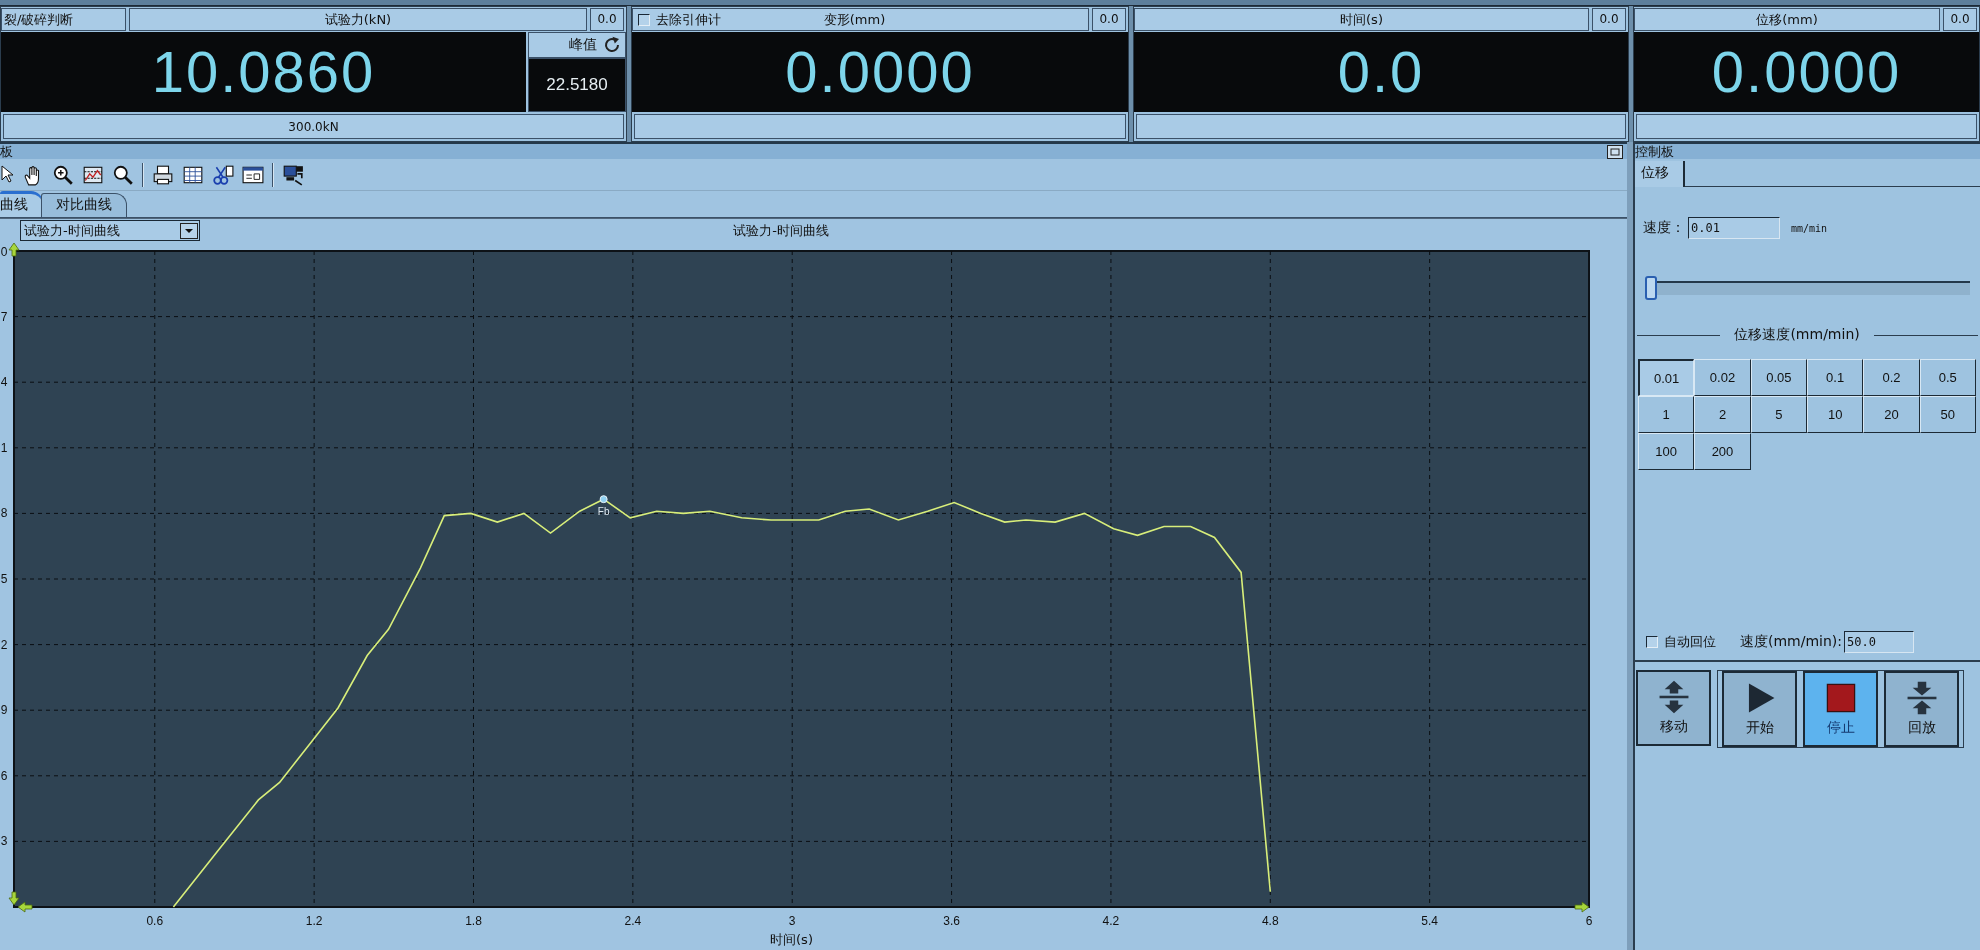 This screenshot has width=1980, height=950. What do you see at coordinates (1891, 414) in the screenshot?
I see `preset-button: 20` at bounding box center [1891, 414].